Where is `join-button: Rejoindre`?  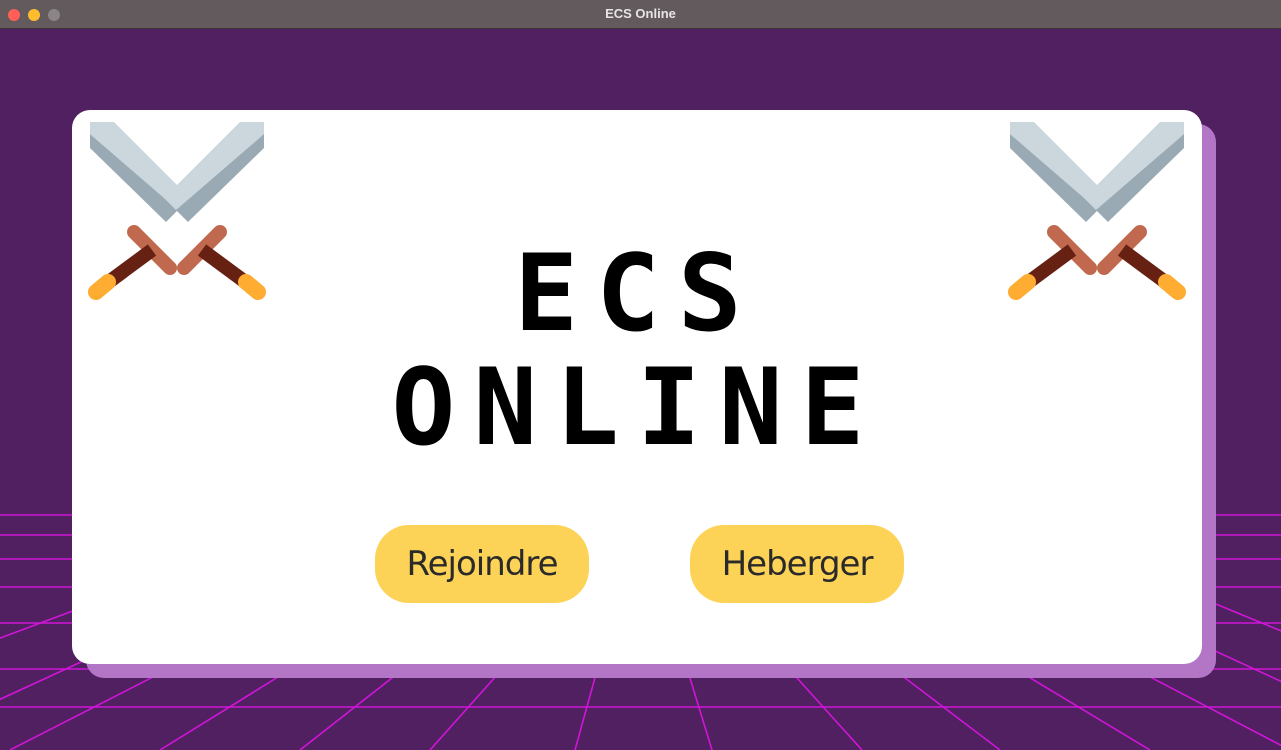
join-button: Rejoindre is located at coordinates (482, 564).